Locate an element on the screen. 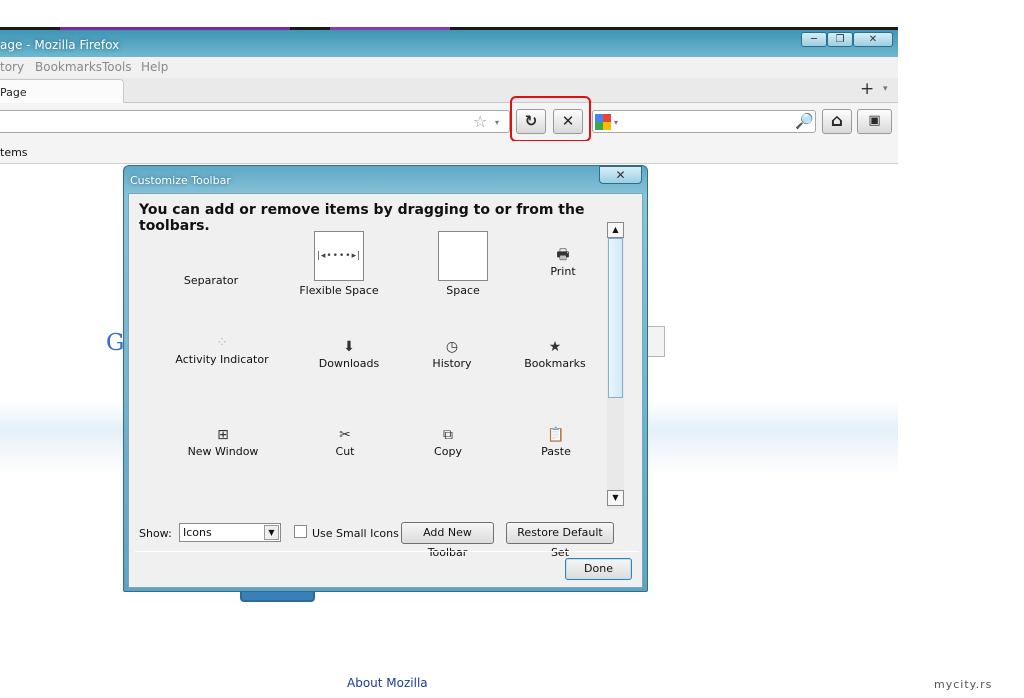 The height and width of the screenshot is (698, 1024). palette-item-flexible-space: |◂••••▸| Flexible Space is located at coordinates (339, 264).